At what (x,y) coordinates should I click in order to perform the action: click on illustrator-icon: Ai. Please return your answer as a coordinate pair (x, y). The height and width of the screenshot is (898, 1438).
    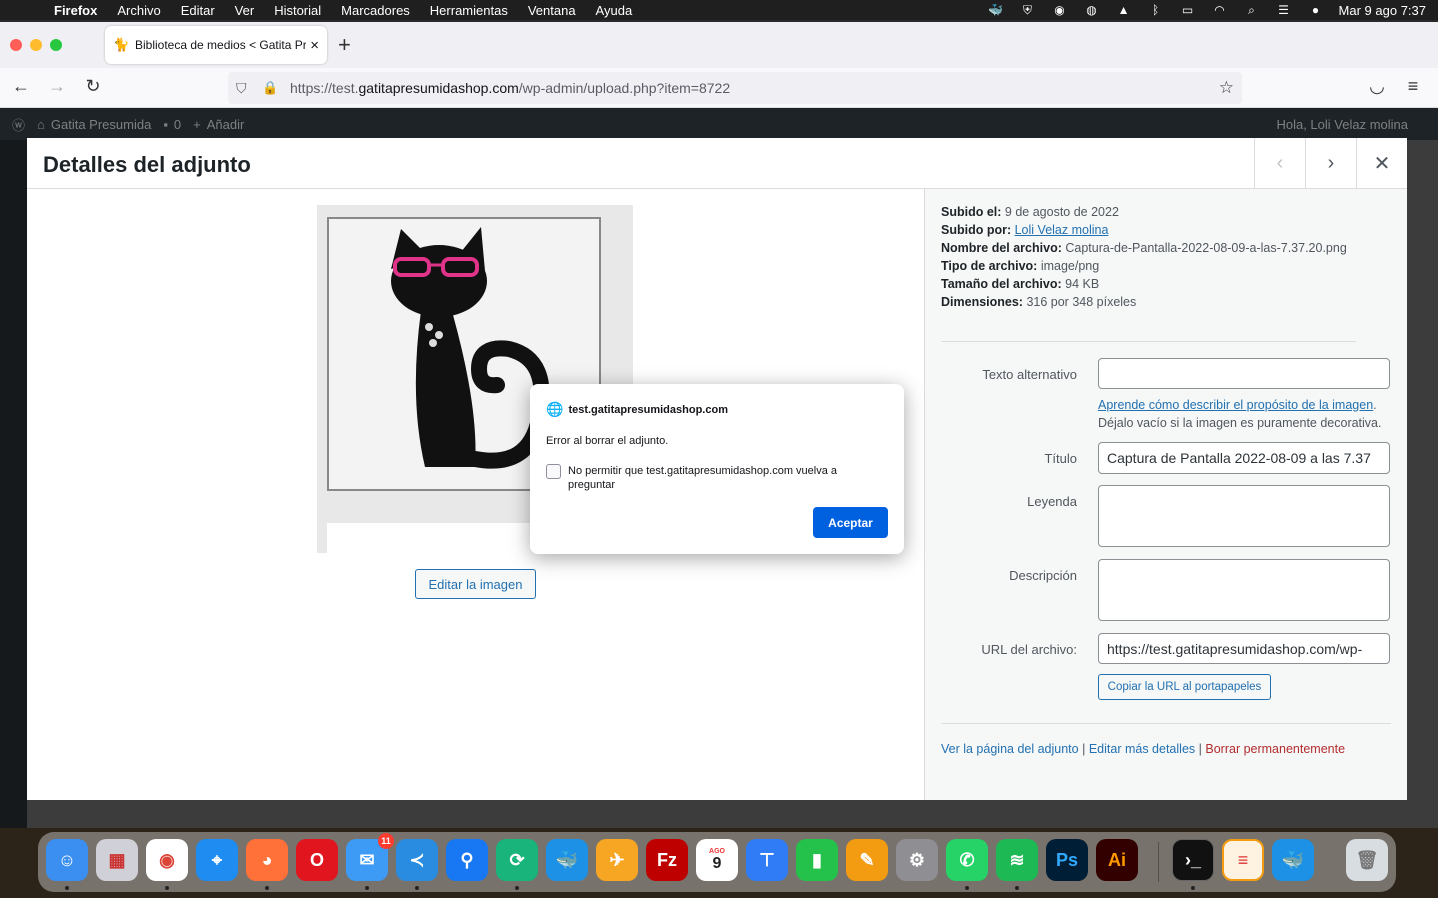
    Looking at the image, I should click on (1117, 860).